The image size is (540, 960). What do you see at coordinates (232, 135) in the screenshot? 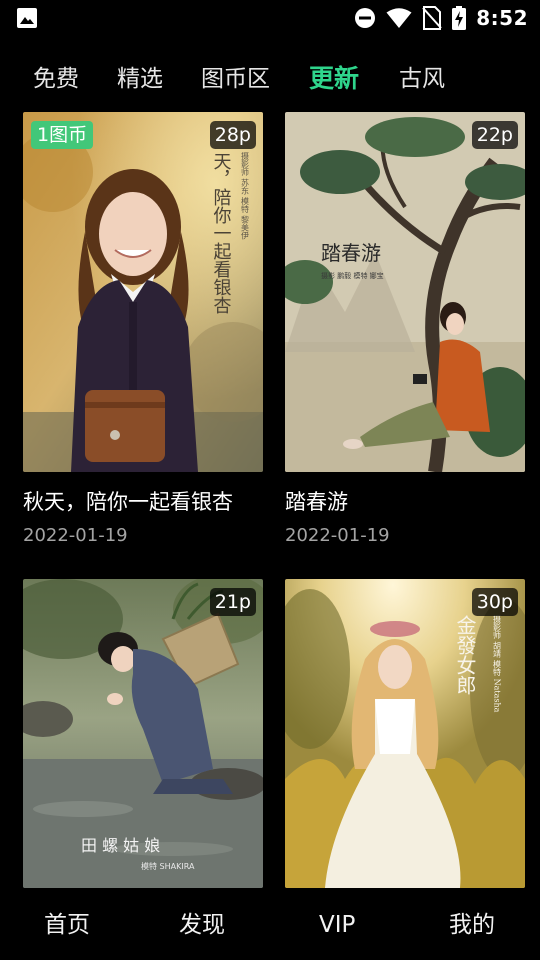
I see `photo-count-badge: 28p` at bounding box center [232, 135].